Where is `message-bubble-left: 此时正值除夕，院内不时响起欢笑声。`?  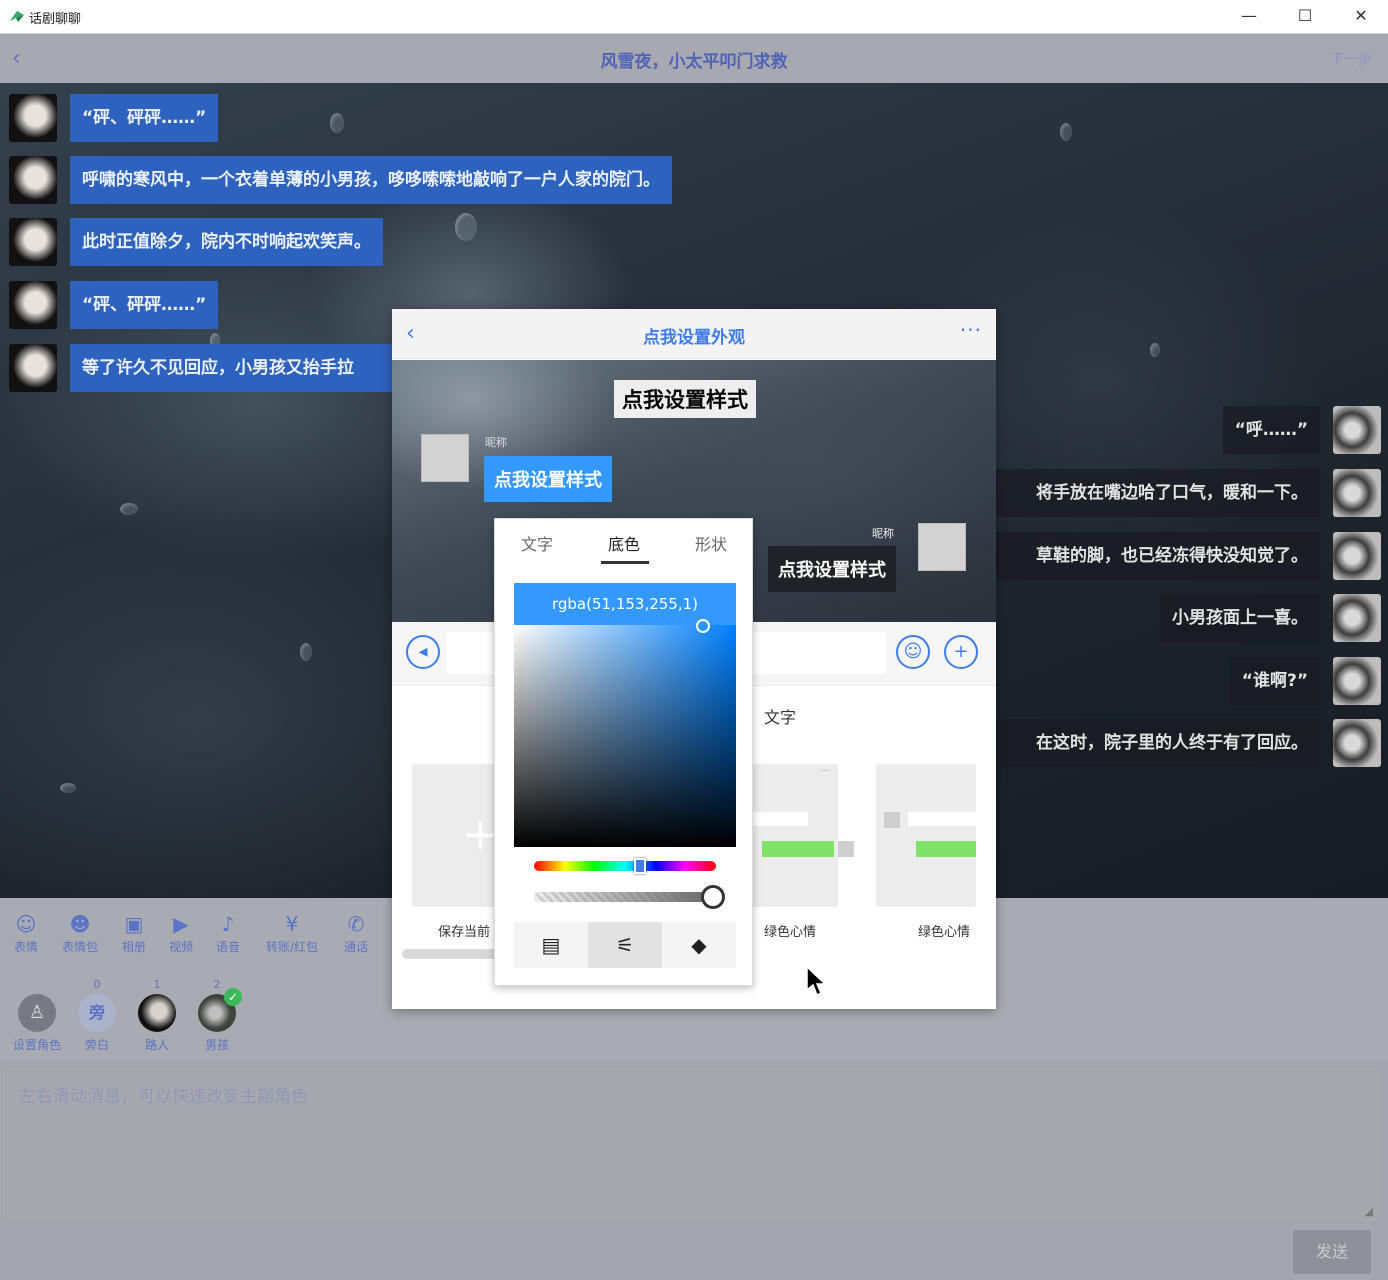 message-bubble-left: 此时正值除夕，院内不时响起欢笑声。 is located at coordinates (226, 242).